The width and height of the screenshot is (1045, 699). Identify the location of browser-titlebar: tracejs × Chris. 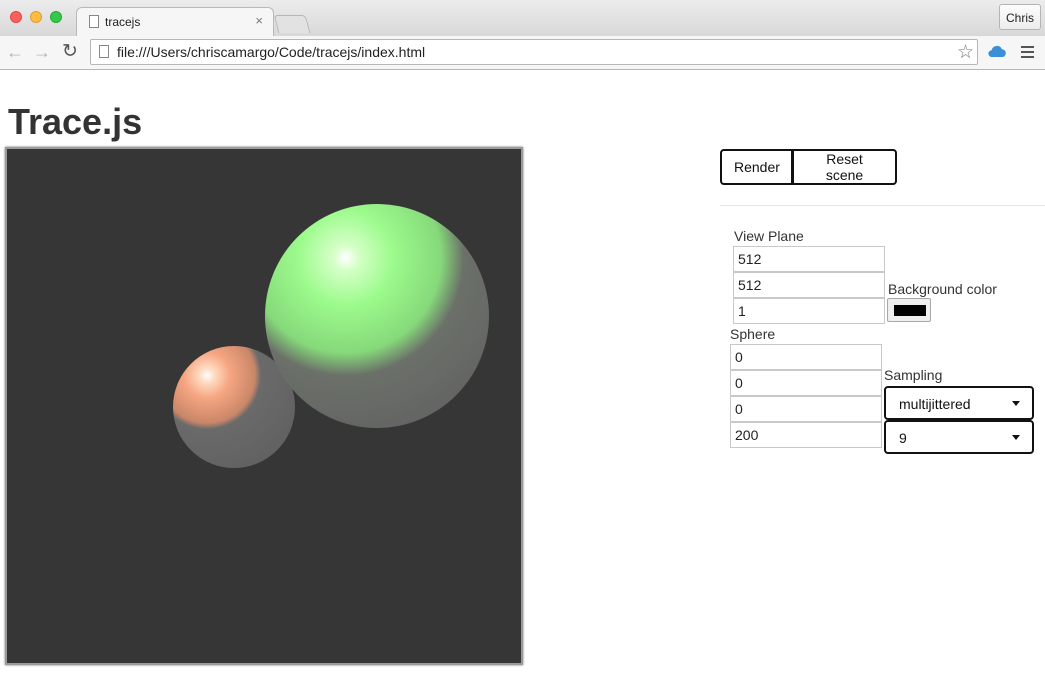
(522, 18).